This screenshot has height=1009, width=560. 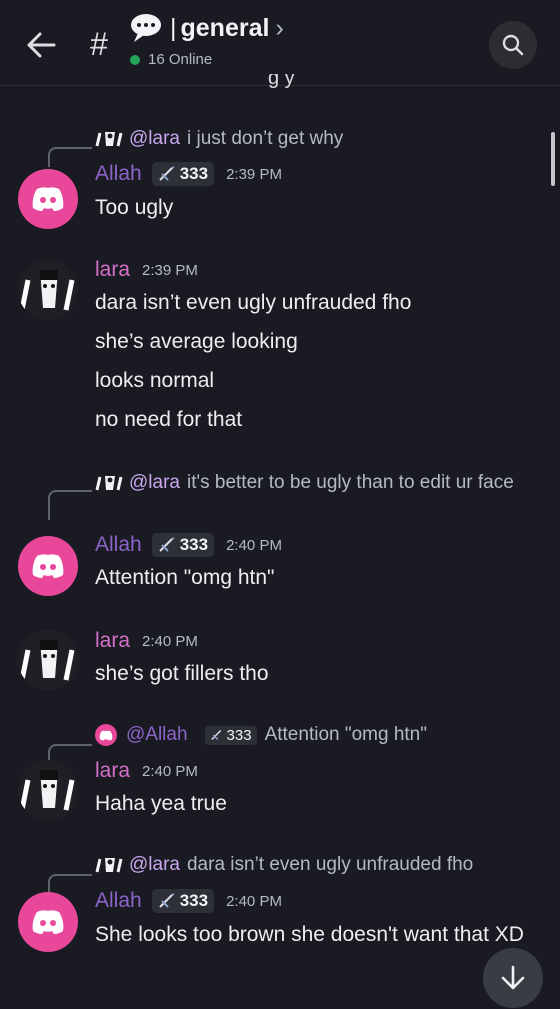 What do you see at coordinates (253, 302) in the screenshot?
I see `message-line: dara isn’t even ugly unfrauded fho` at bounding box center [253, 302].